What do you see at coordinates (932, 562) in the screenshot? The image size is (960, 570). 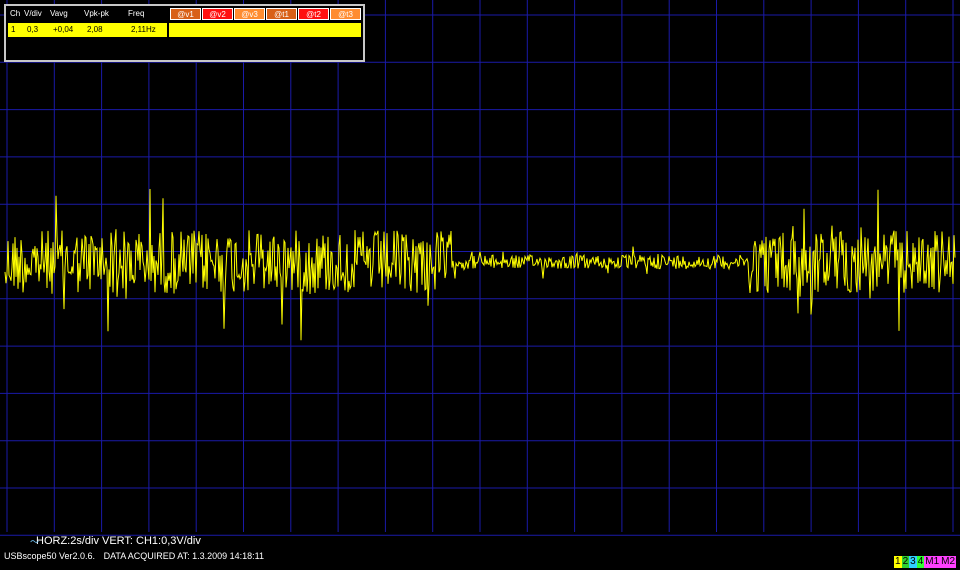 I see `math-1-toggle: M1` at bounding box center [932, 562].